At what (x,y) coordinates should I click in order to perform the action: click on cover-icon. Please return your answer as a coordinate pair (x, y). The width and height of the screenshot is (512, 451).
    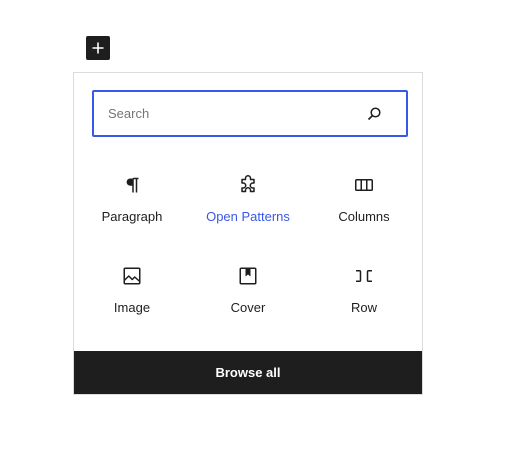
    Looking at the image, I should click on (248, 276).